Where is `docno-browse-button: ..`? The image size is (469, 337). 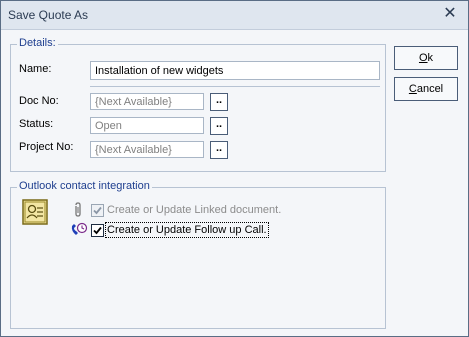
docno-browse-button: .. is located at coordinates (219, 102).